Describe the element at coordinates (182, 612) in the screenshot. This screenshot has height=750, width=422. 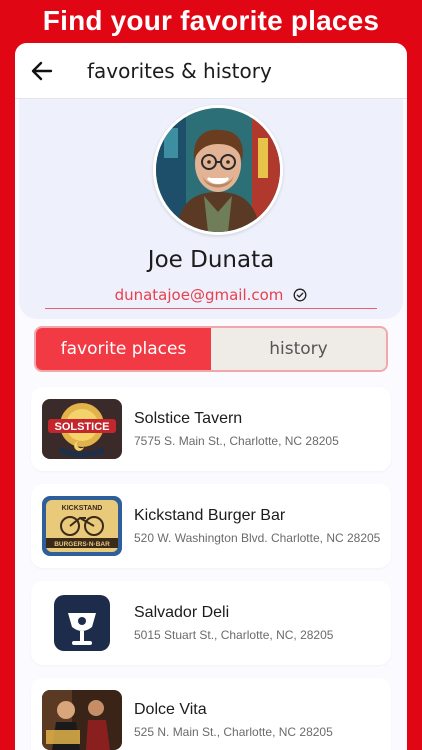
I see `place-name: Salvador Deli` at that location.